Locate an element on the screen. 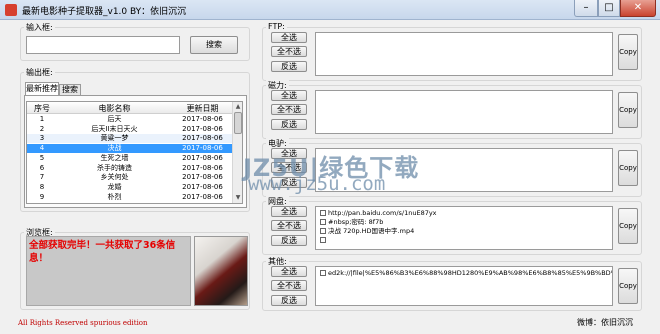 The width and height of the screenshot is (660, 334). scroll-up-icon: ▲ is located at coordinates (238, 106).